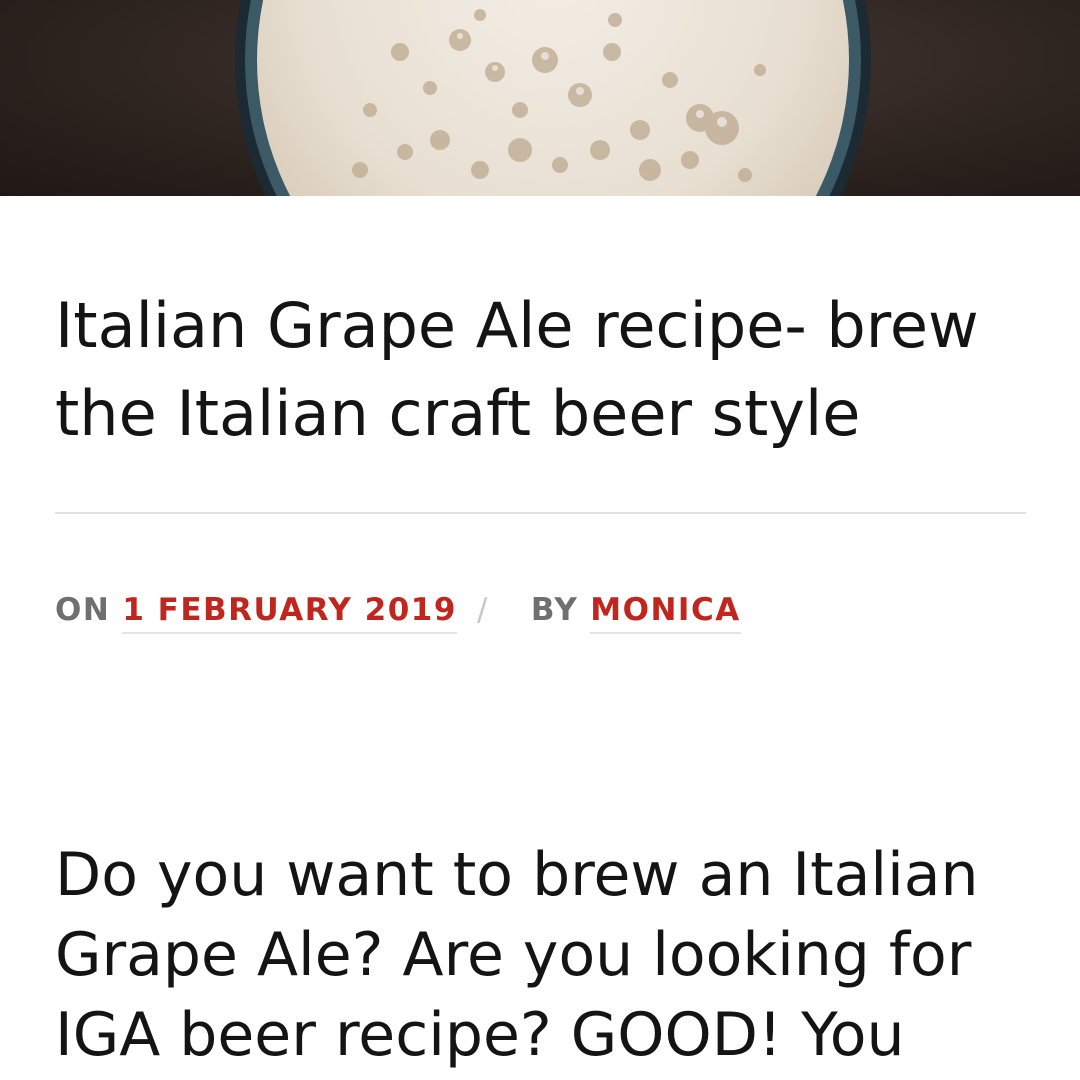 This screenshot has width=1080, height=1080. What do you see at coordinates (553, 98) in the screenshot?
I see `beer-glass-image` at bounding box center [553, 98].